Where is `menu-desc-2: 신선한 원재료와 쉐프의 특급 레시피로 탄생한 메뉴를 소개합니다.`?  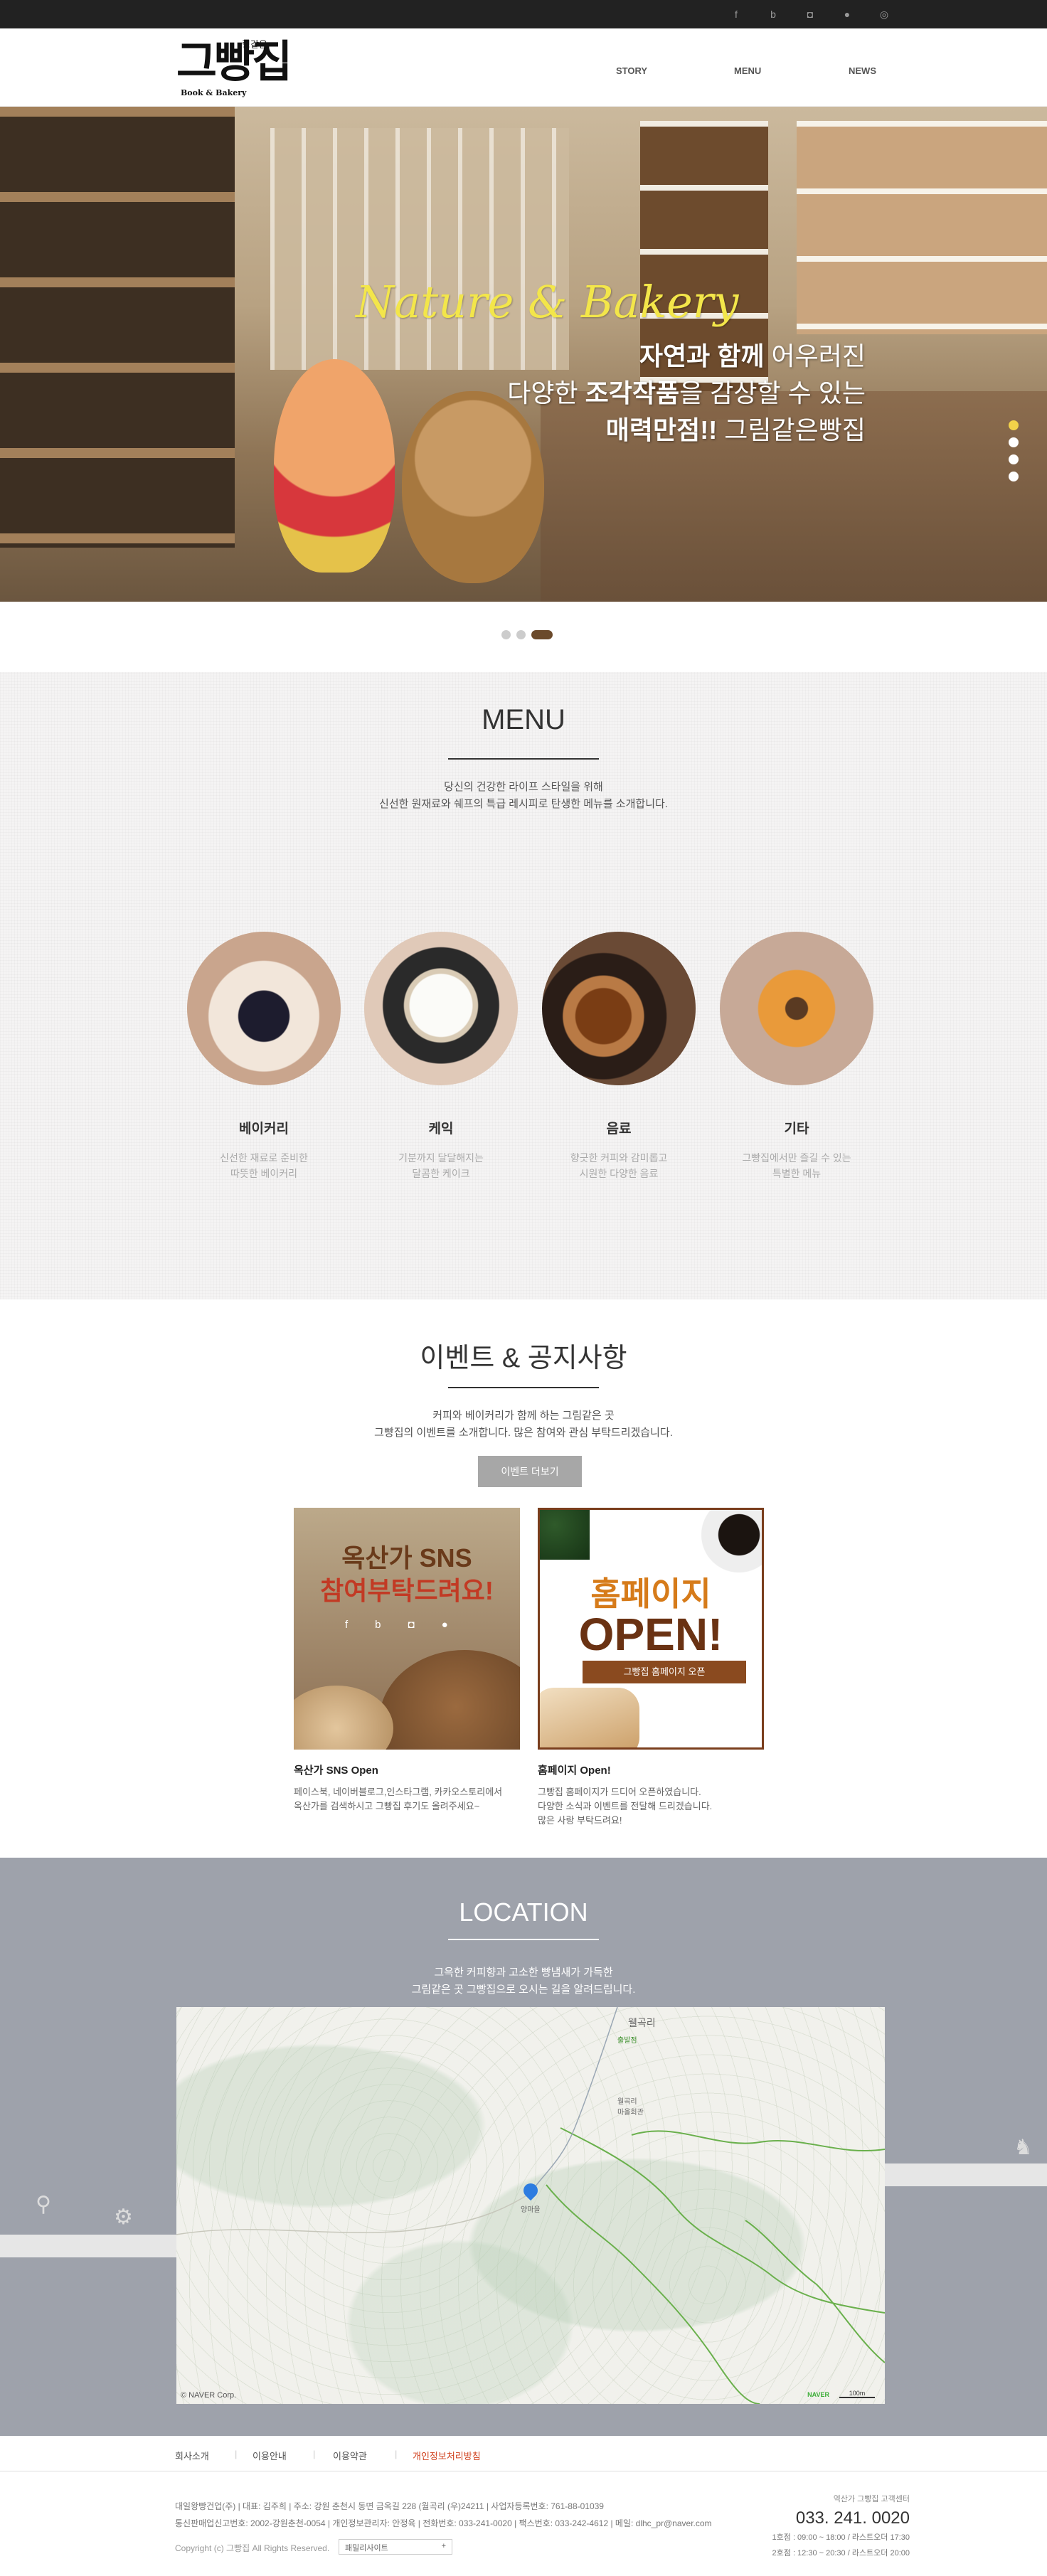 menu-desc-2: 신선한 원재료와 쉐프의 특급 레시피로 탄생한 메뉴를 소개합니다. is located at coordinates (523, 804).